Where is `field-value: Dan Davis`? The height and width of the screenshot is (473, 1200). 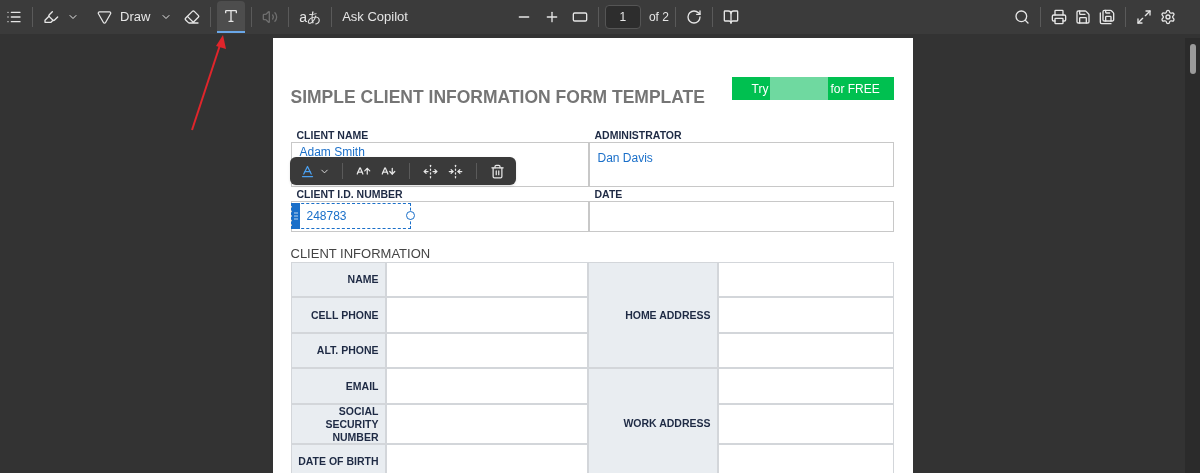 field-value: Dan Davis is located at coordinates (625, 159).